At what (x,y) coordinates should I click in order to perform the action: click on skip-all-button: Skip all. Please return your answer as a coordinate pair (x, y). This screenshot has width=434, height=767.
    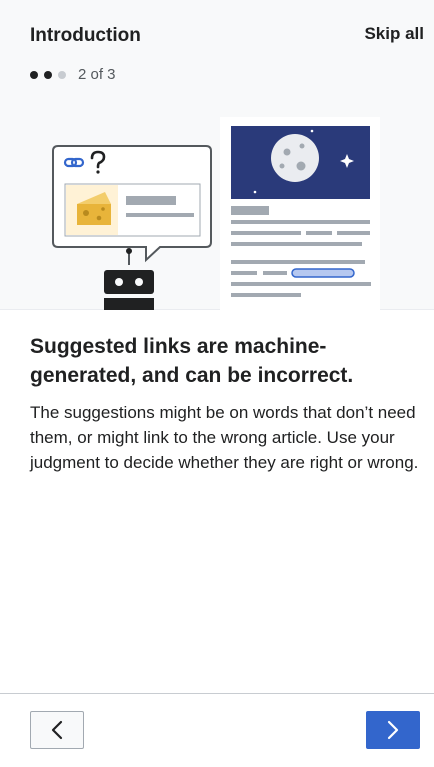
    Looking at the image, I should click on (394, 34).